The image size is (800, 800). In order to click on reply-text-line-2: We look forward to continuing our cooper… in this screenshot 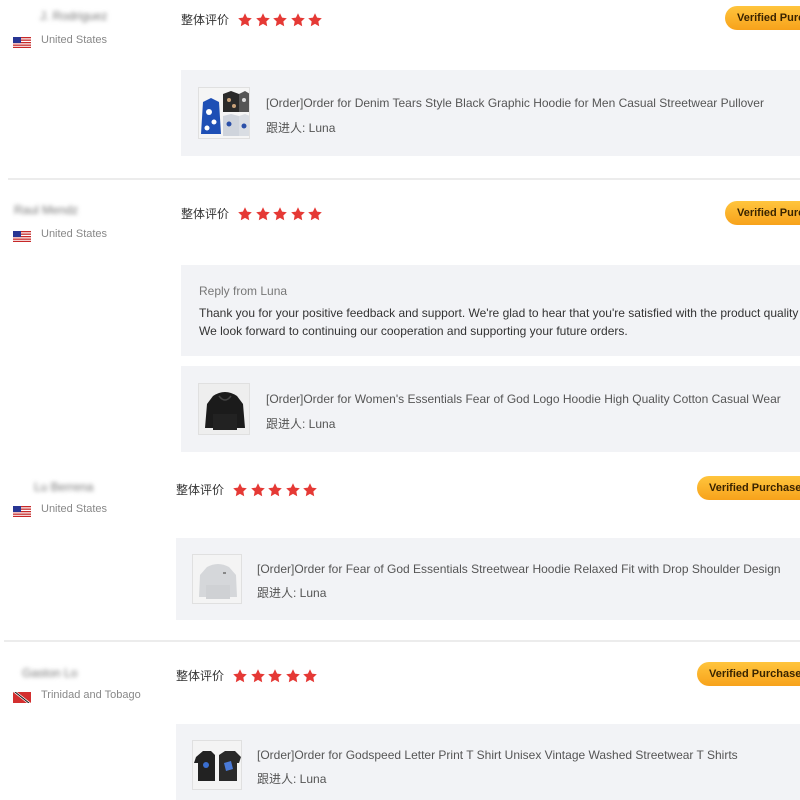, I will do `click(413, 331)`.